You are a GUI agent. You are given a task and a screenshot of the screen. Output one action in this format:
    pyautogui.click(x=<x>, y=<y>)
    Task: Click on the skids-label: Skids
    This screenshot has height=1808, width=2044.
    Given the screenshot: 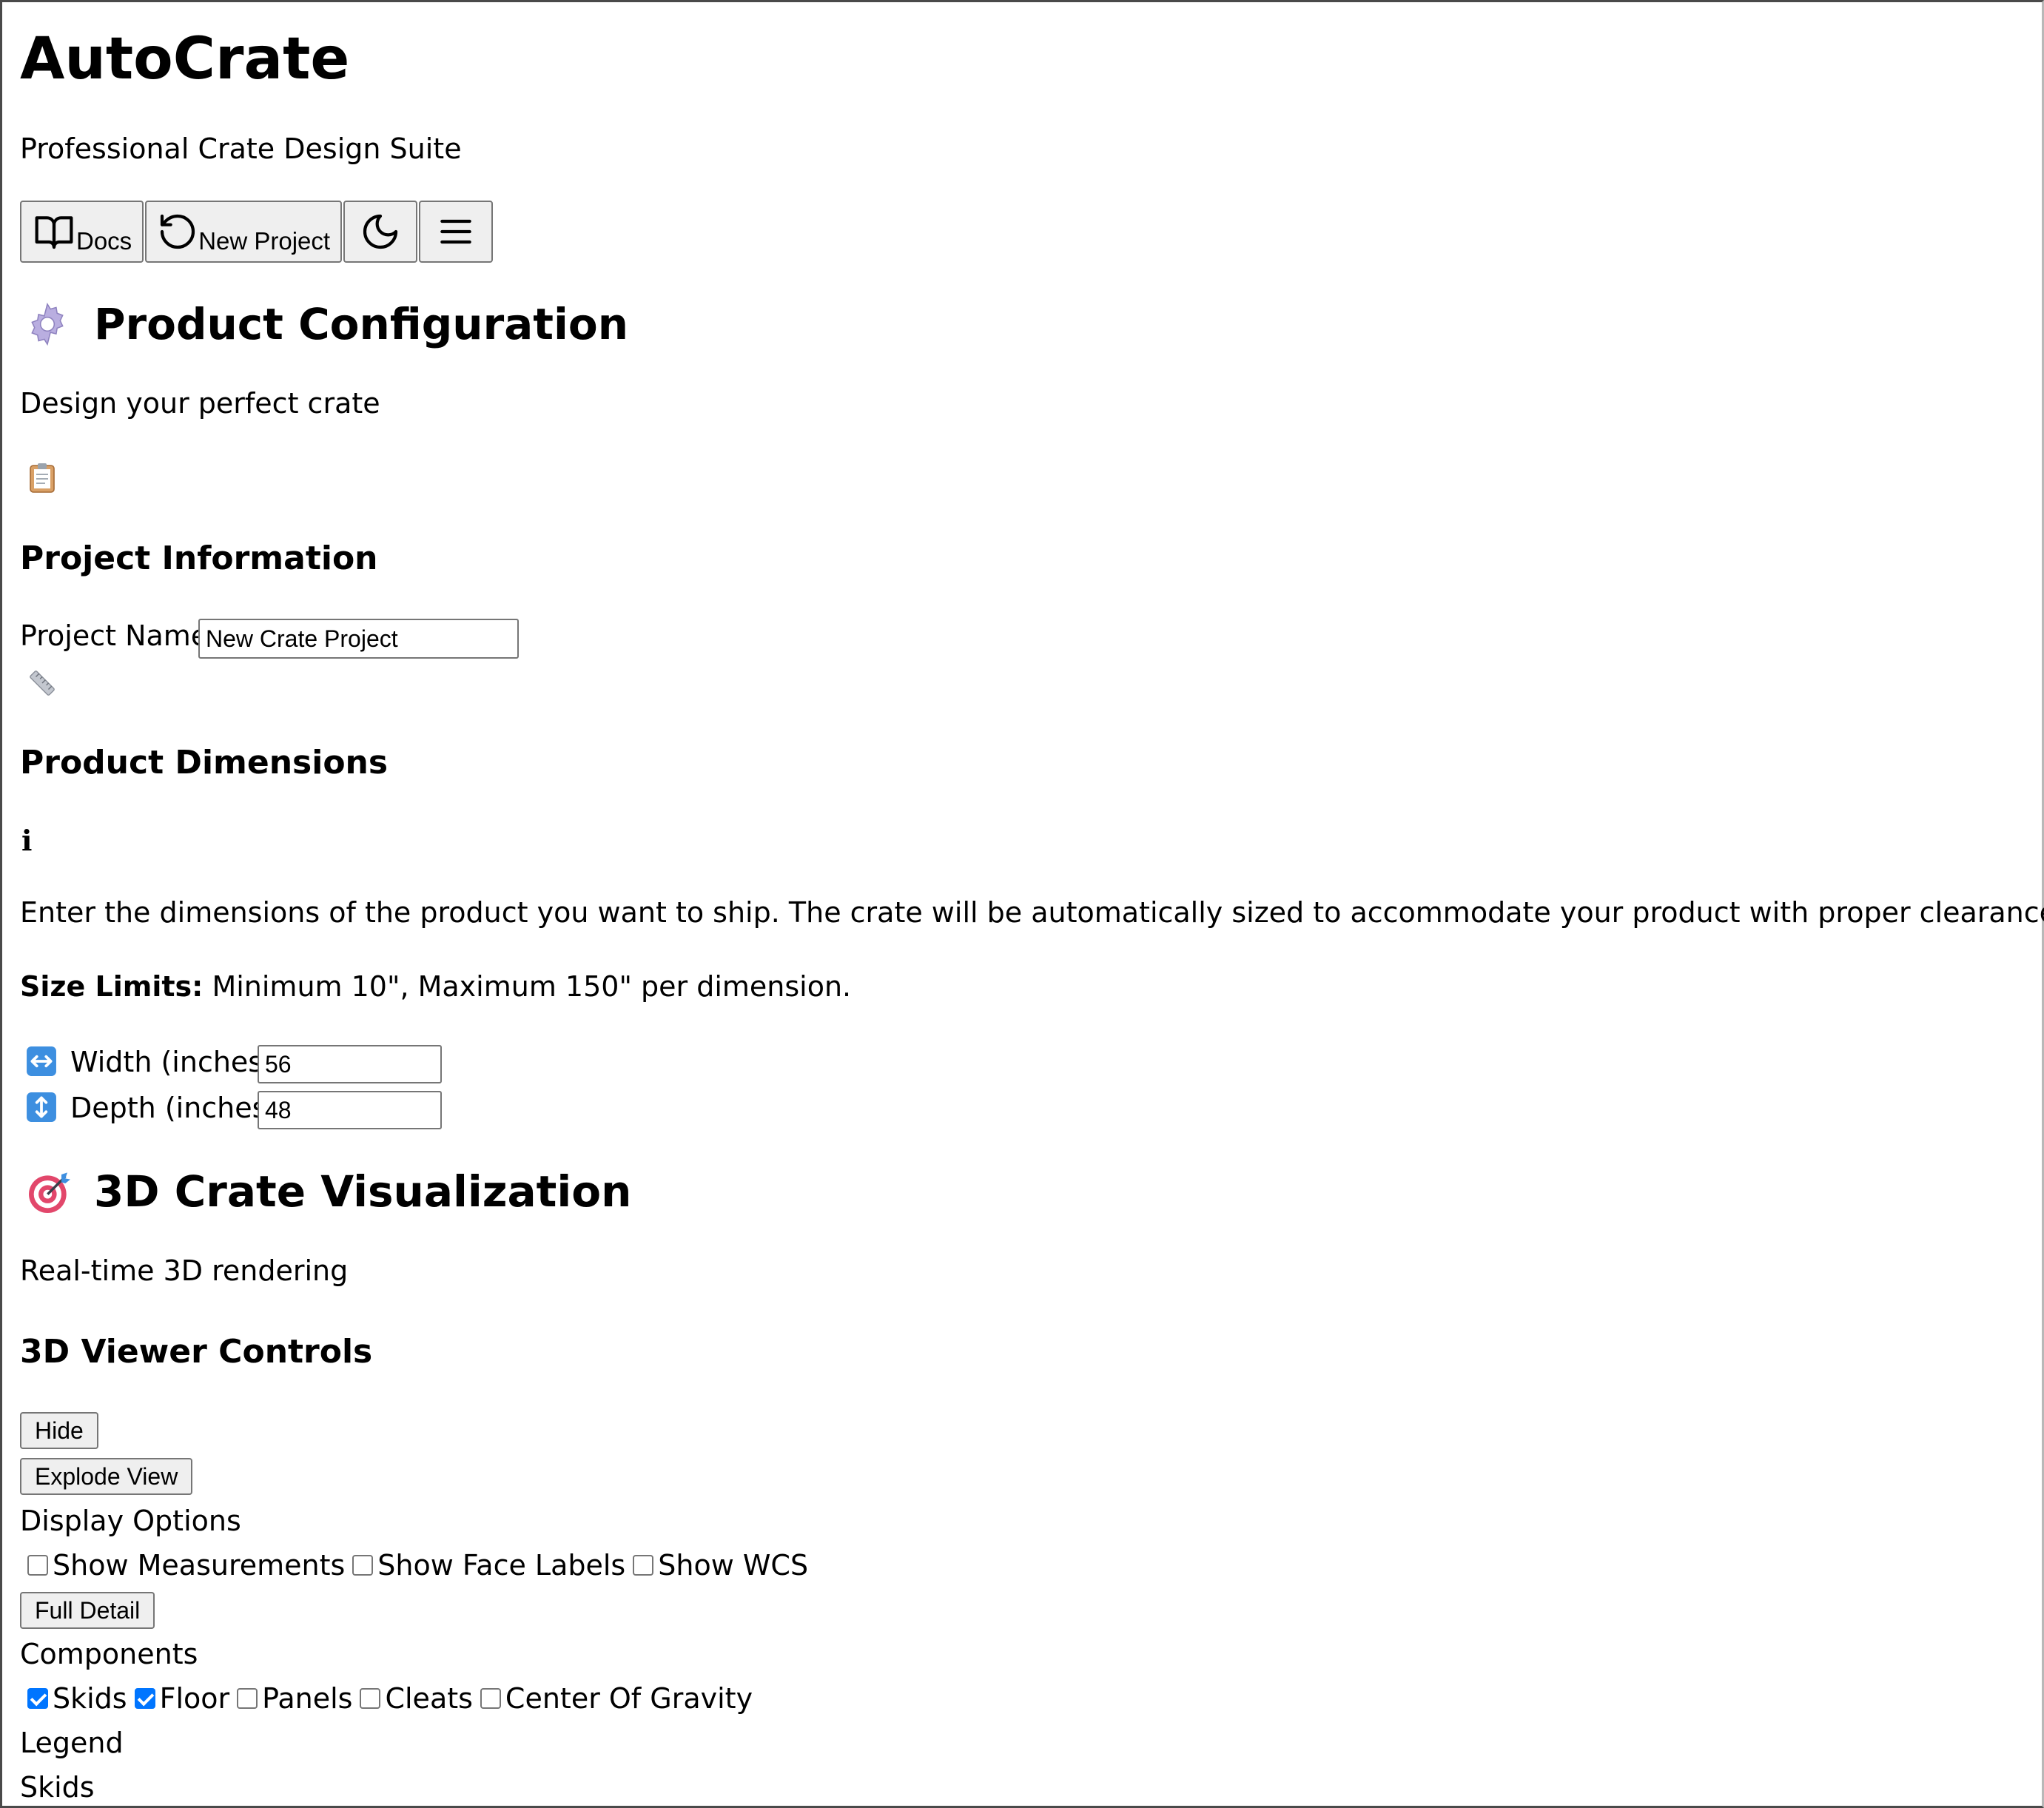 What is the action you would take?
    pyautogui.click(x=90, y=1698)
    